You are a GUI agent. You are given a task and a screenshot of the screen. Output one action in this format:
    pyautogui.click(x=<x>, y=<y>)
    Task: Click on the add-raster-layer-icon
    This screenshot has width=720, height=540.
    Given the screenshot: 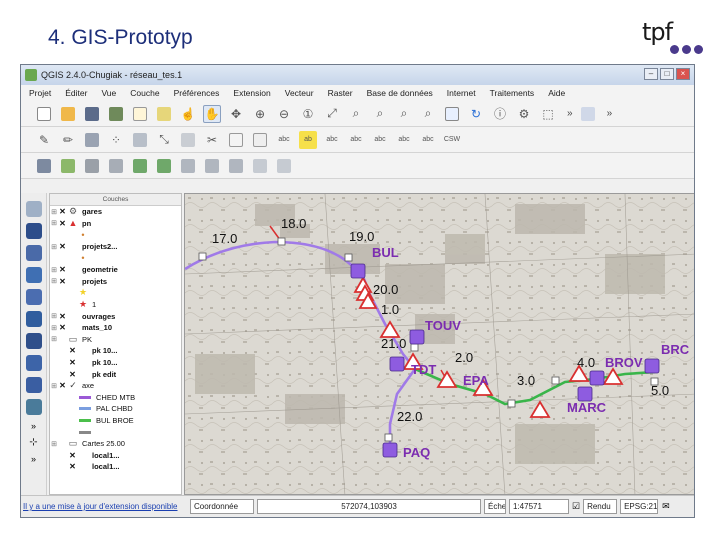 What is the action you would take?
    pyautogui.click(x=68, y=166)
    